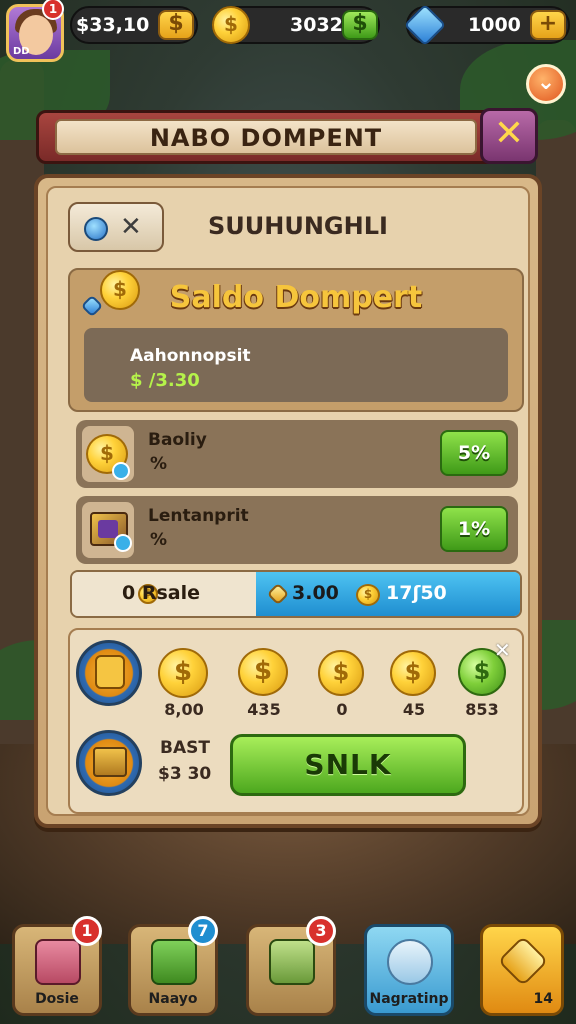 This screenshot has width=576, height=1024. What do you see at coordinates (185, 774) in the screenshot?
I see `best-value: $3 30` at bounding box center [185, 774].